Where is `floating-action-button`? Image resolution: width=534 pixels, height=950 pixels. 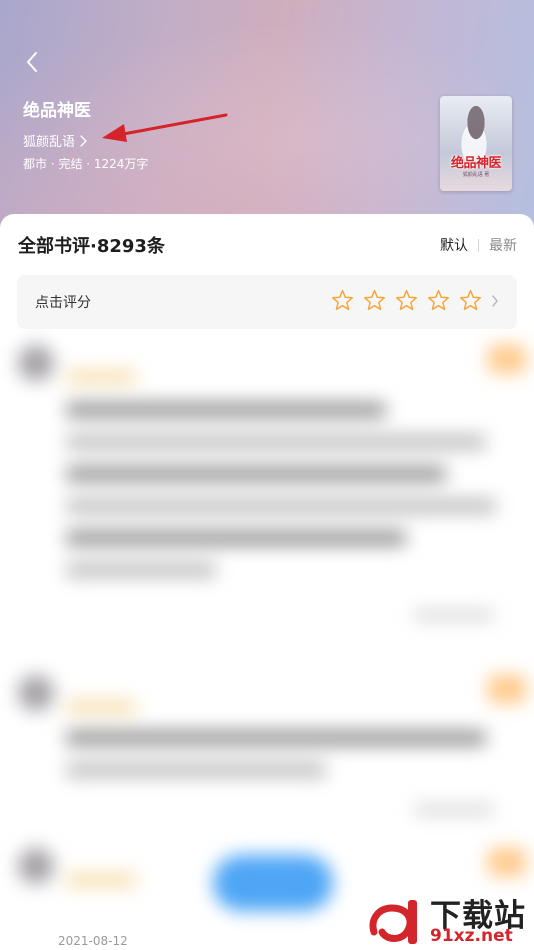
floating-action-button is located at coordinates (273, 883).